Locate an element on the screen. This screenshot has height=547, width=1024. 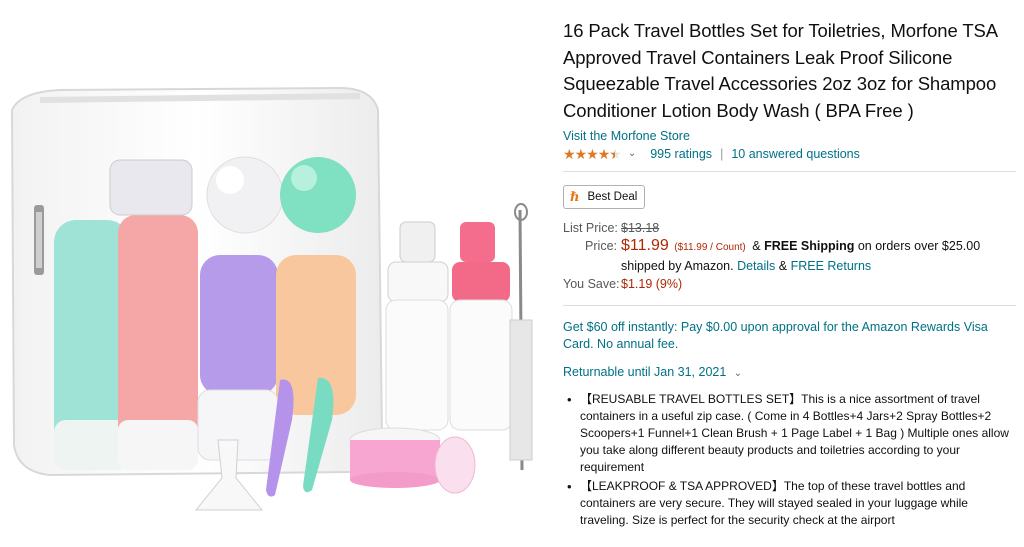
price-label: Price: is located at coordinates (601, 246).